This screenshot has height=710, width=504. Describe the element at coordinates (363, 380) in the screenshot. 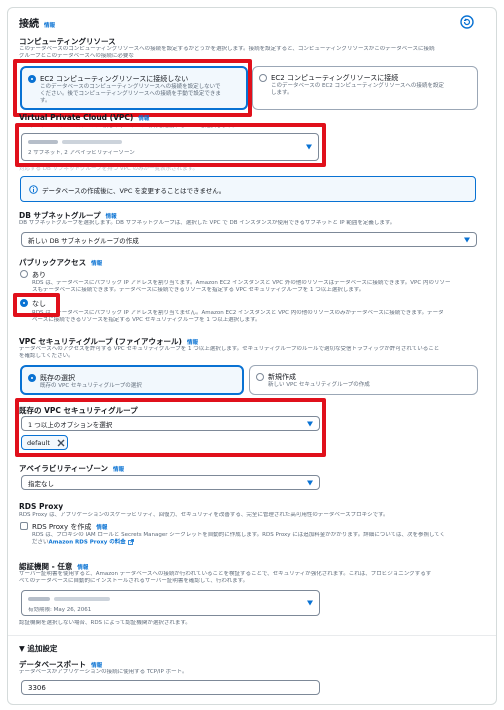

I see `sg-option-new: 新規作成 新しい VPC セキュリティグループの作成` at that location.